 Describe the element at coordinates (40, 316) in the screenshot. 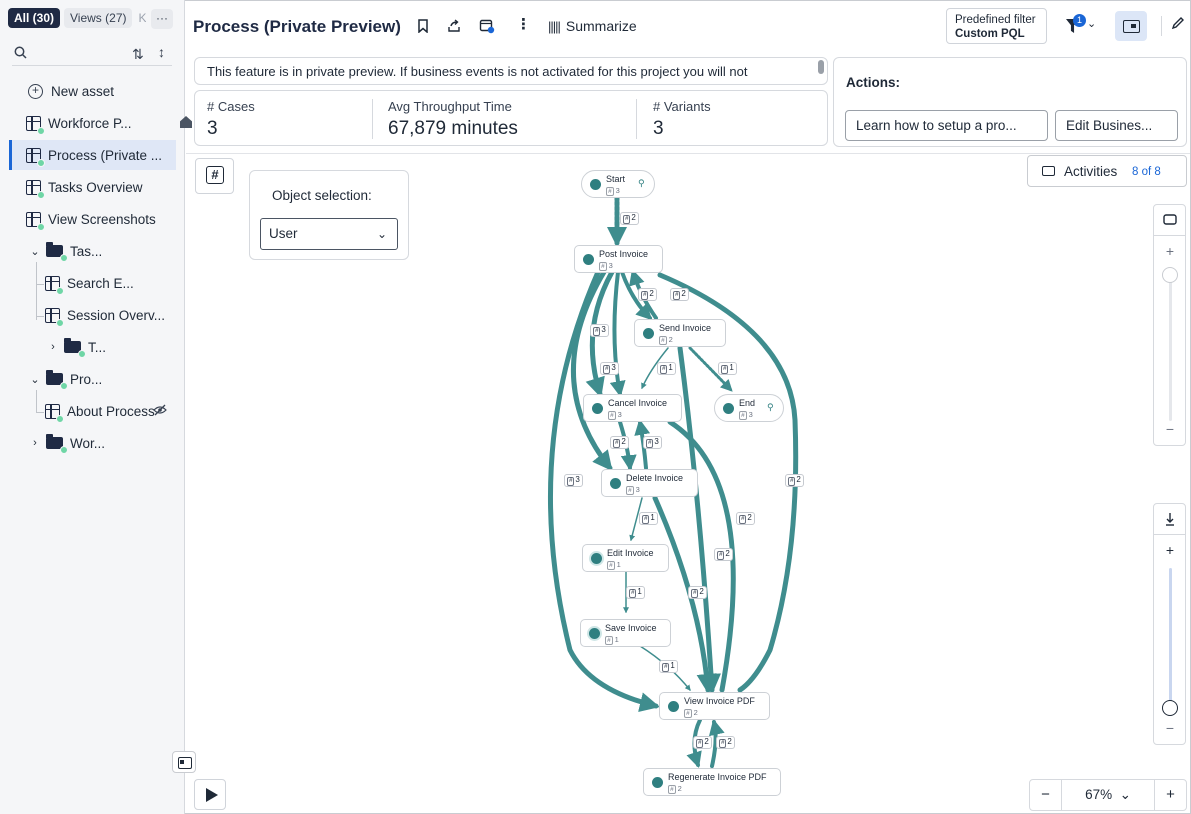

I see `tree-guide` at that location.